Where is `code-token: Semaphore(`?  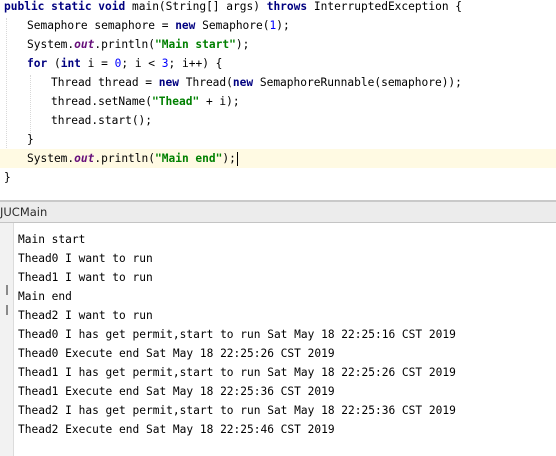 code-token: Semaphore( is located at coordinates (236, 25).